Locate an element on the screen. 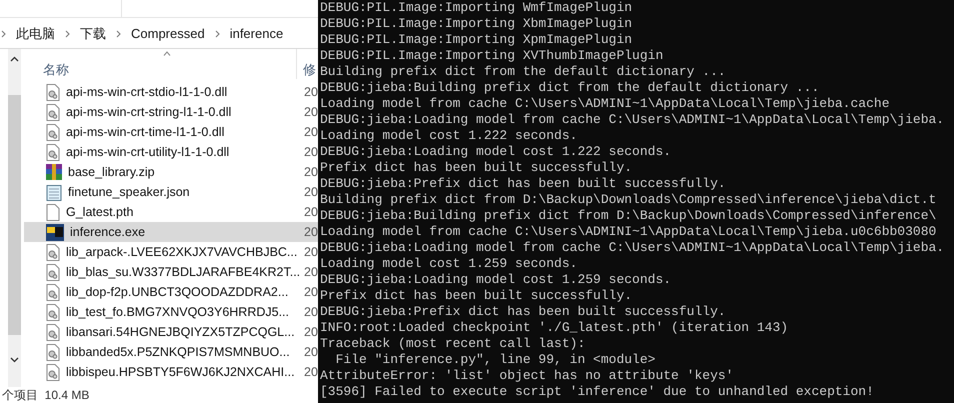 The image size is (954, 403). file-row: libbispeu.HPSBTY5F6WJ6KJ2NXCAHI... 20 is located at coordinates (171, 372).